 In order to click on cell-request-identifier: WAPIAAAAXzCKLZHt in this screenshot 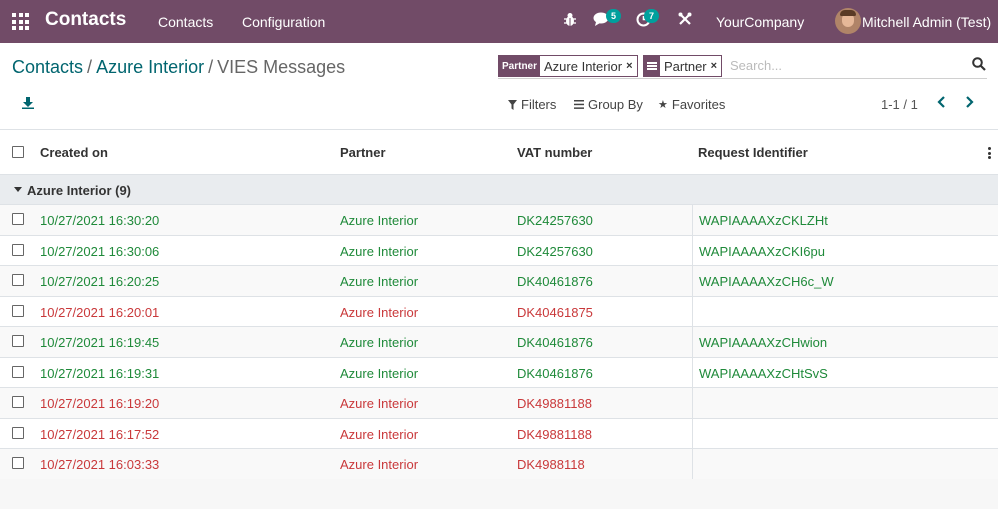, I will do `click(763, 220)`.